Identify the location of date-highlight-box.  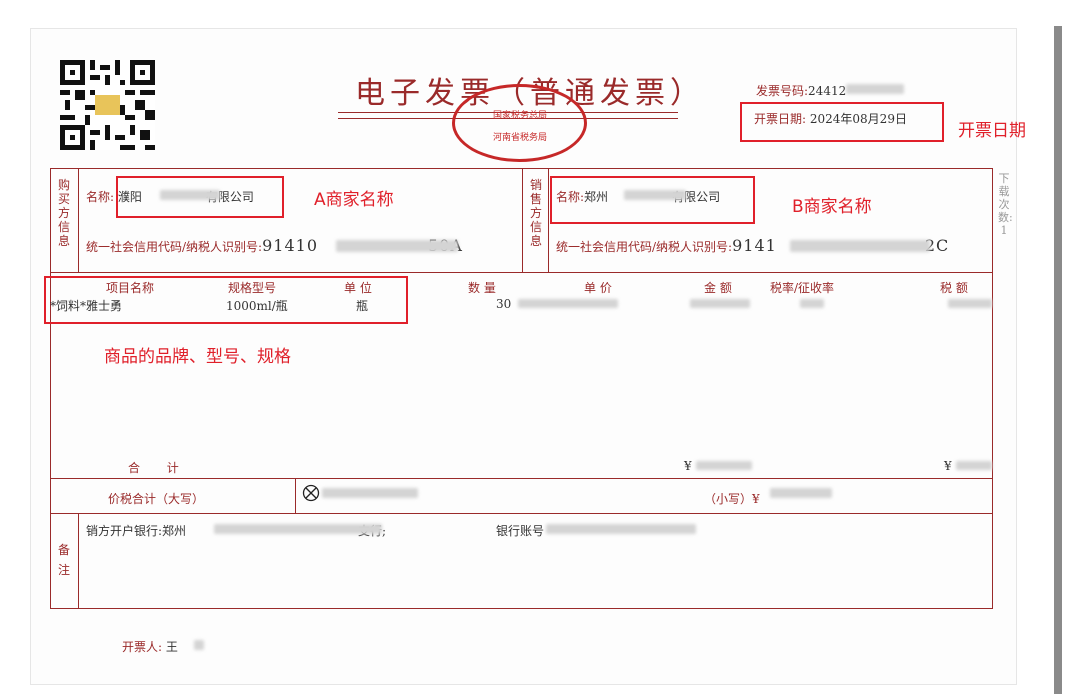
(842, 122).